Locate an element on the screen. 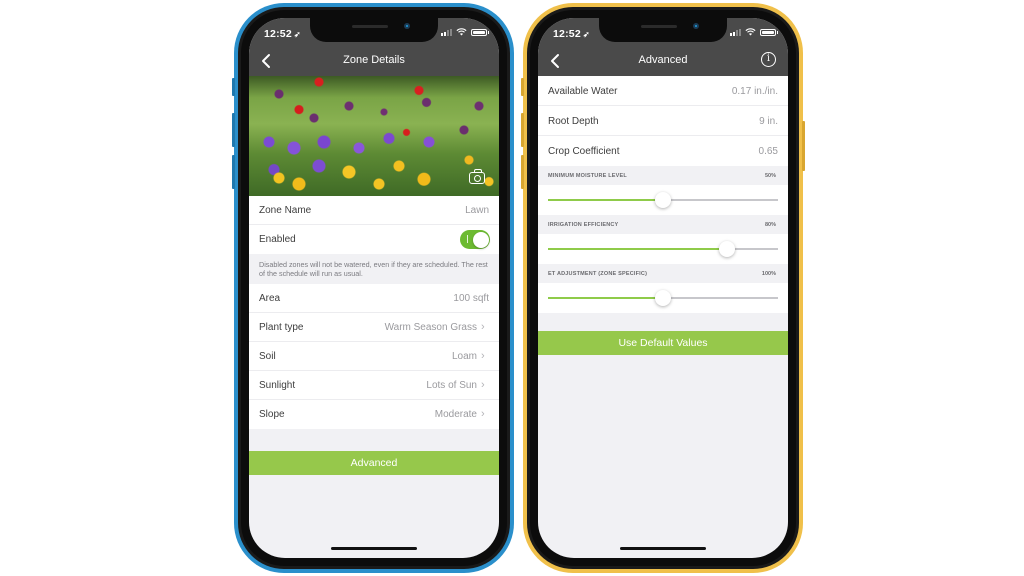  enabled-toggle is located at coordinates (475, 239).